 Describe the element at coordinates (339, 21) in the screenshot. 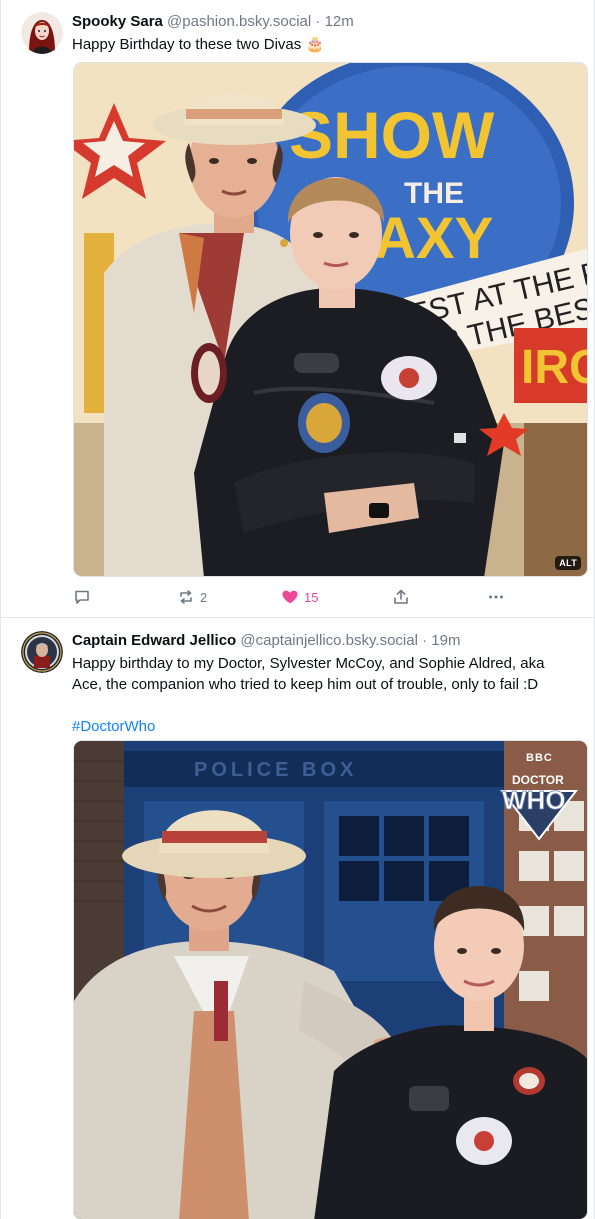

I see `post-timestamp: 12m` at that location.